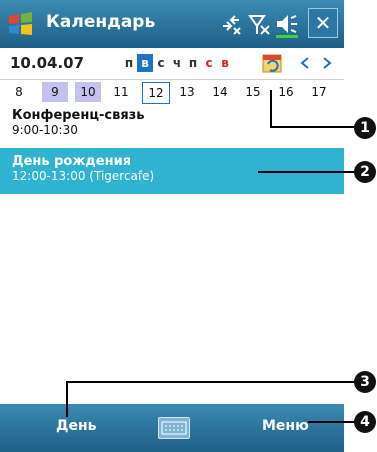 The width and height of the screenshot is (377, 452). I want to click on connectivity-icon, so click(231, 24).